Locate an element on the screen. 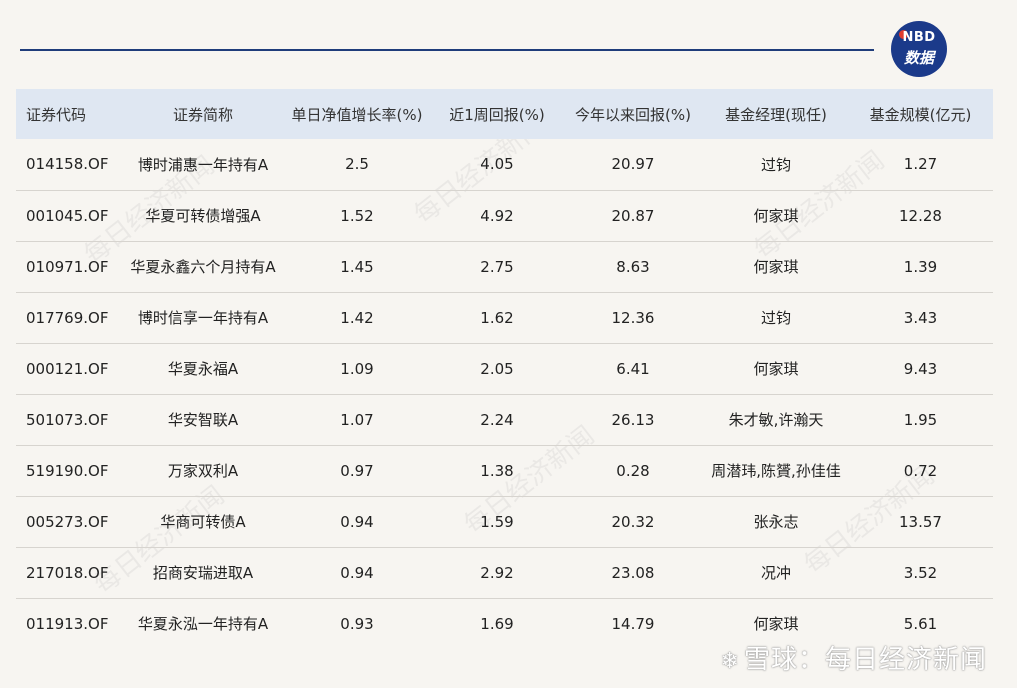  cell-ytd-return: 14.79 is located at coordinates (633, 623).